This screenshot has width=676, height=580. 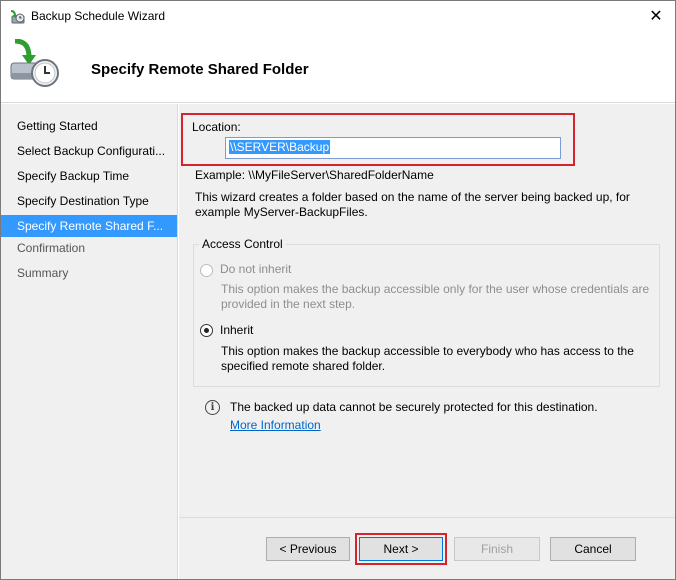 What do you see at coordinates (256, 269) in the screenshot?
I see `do-not-inherit-label: Do not inherit` at bounding box center [256, 269].